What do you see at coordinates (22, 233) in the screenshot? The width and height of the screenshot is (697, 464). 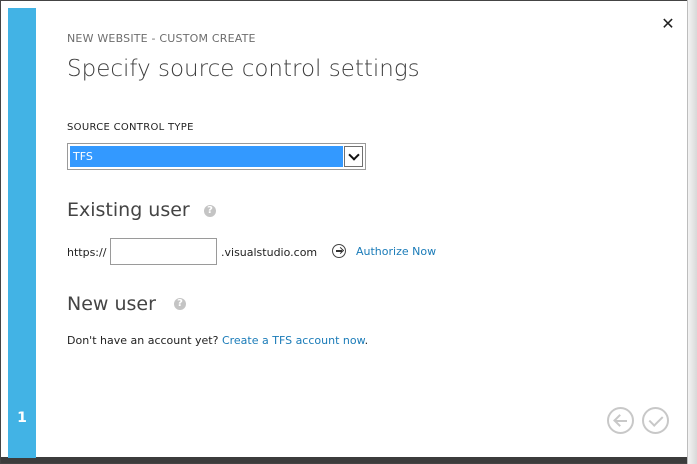 I see `step-indicator-bar` at bounding box center [22, 233].